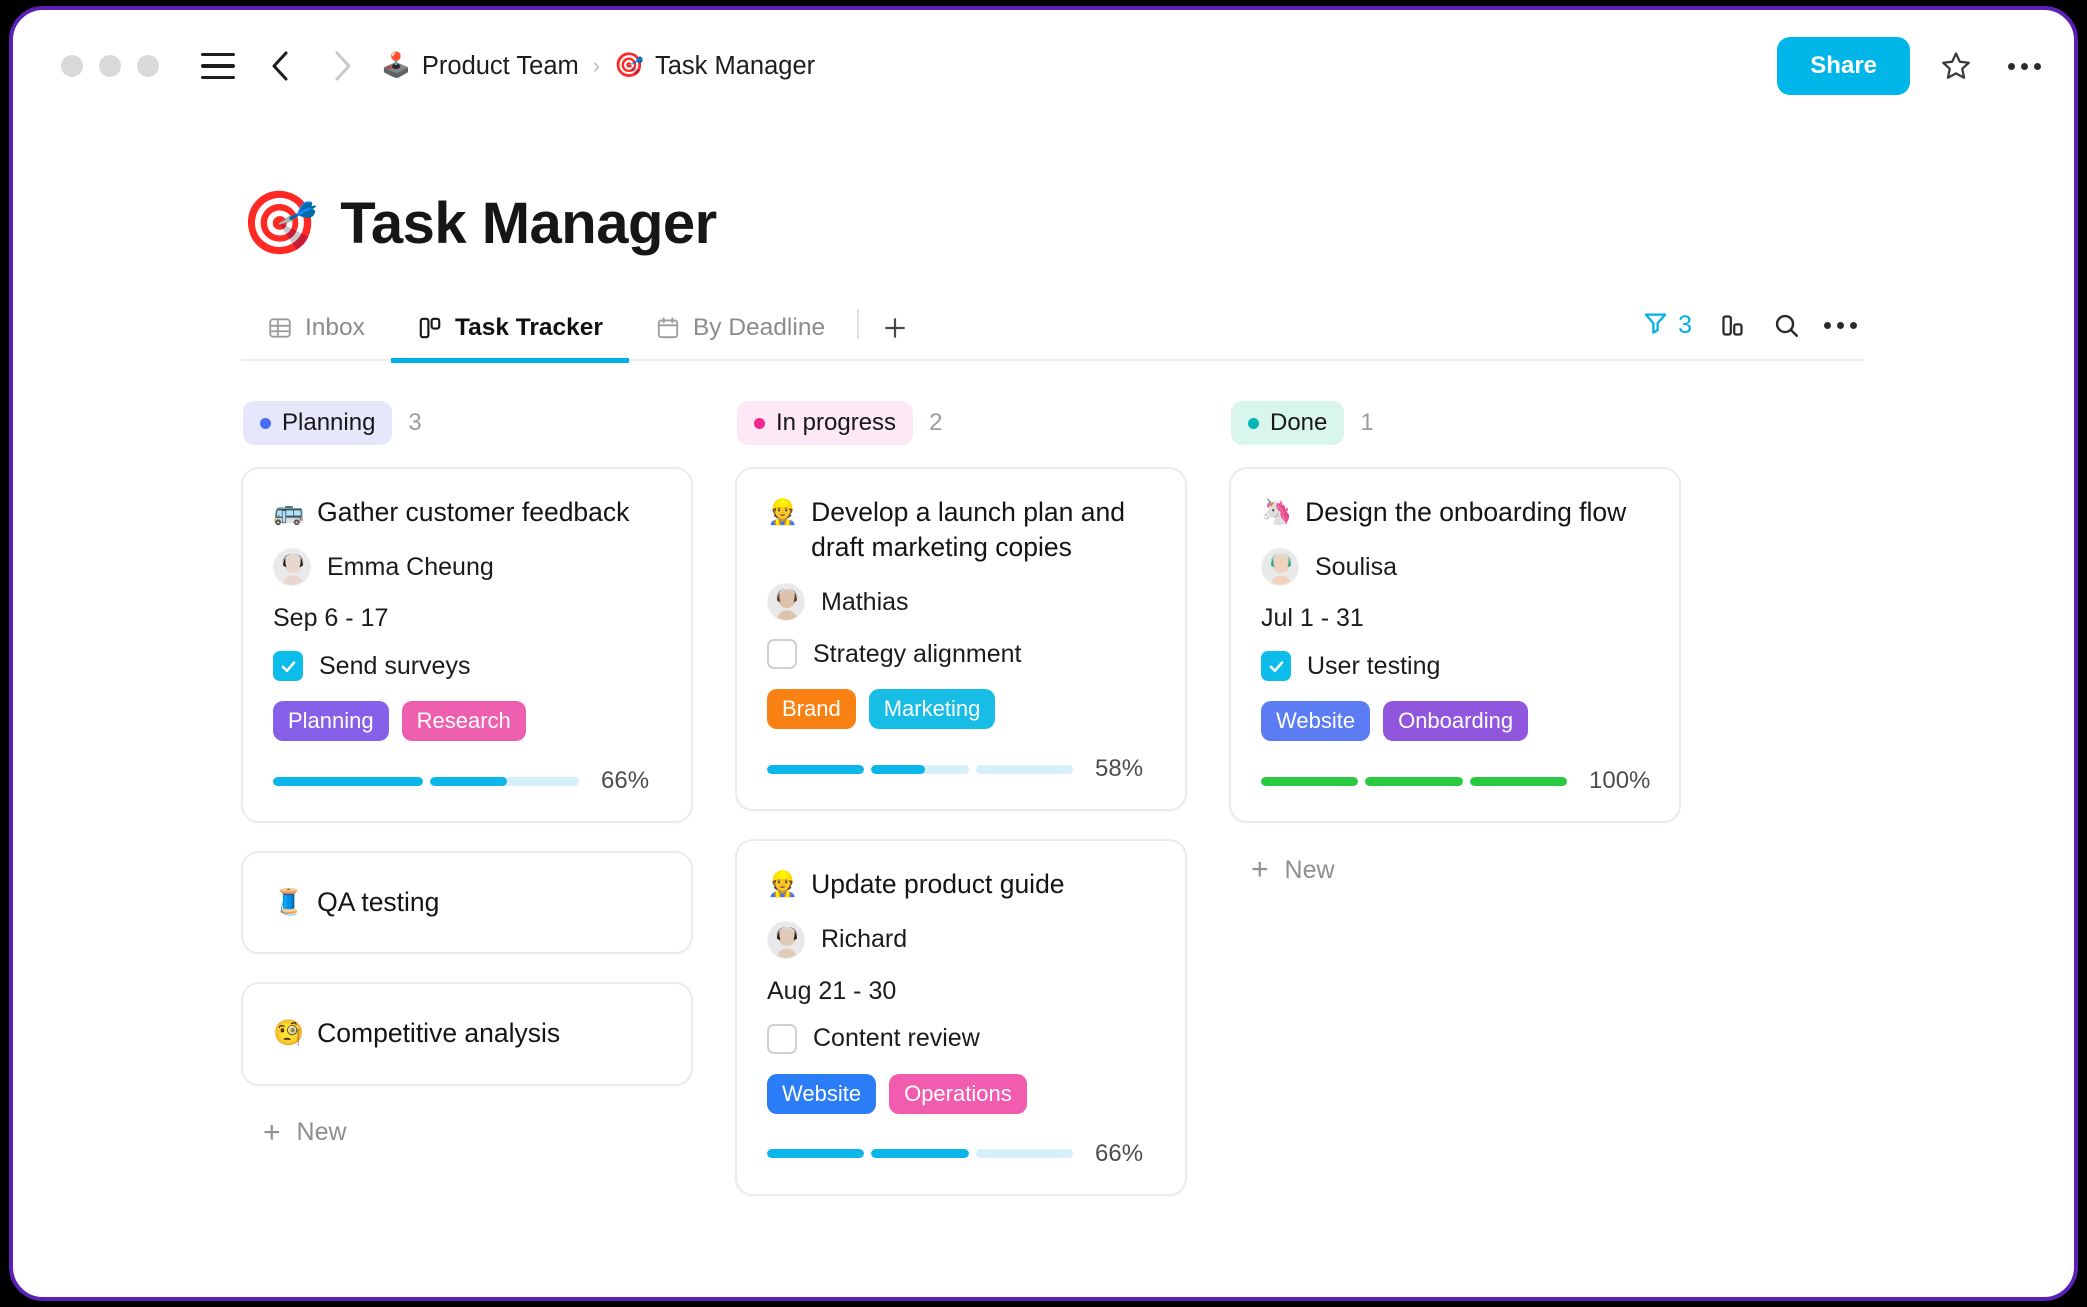 This screenshot has width=2087, height=1307. Describe the element at coordinates (528, 327) in the screenshot. I see `tab-label: Task Tracker` at that location.